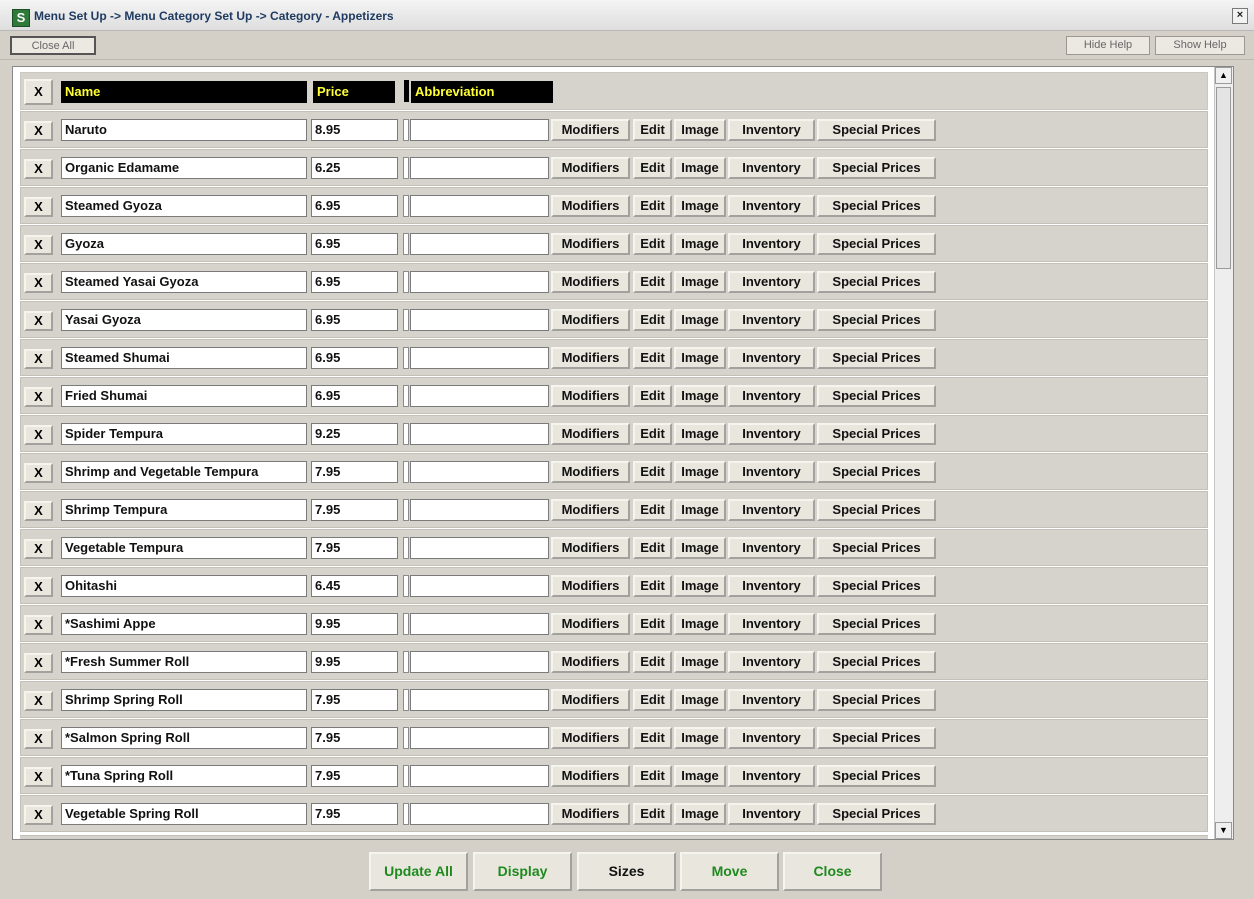 The width and height of the screenshot is (1254, 899). Describe the element at coordinates (1240, 16) in the screenshot. I see `window-close-button: ×` at that location.